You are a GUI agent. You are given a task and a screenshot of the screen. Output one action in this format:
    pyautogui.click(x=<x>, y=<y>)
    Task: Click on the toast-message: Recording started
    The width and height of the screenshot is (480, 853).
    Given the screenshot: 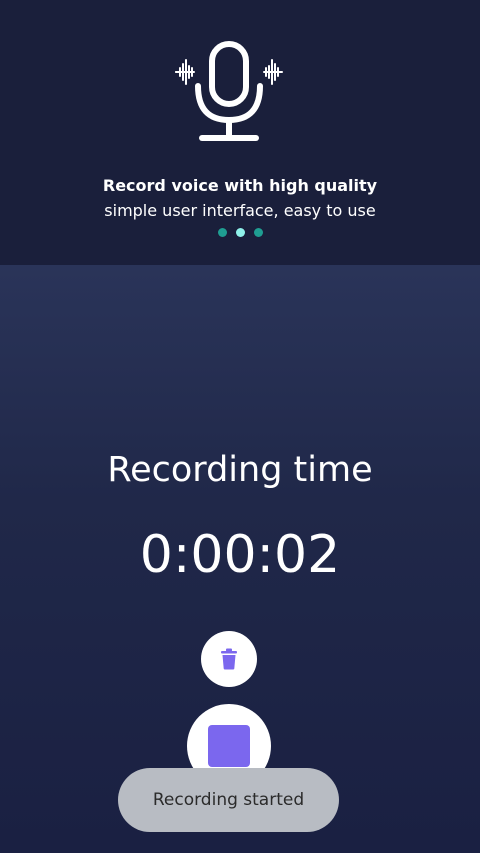 What is the action you would take?
    pyautogui.click(x=228, y=800)
    